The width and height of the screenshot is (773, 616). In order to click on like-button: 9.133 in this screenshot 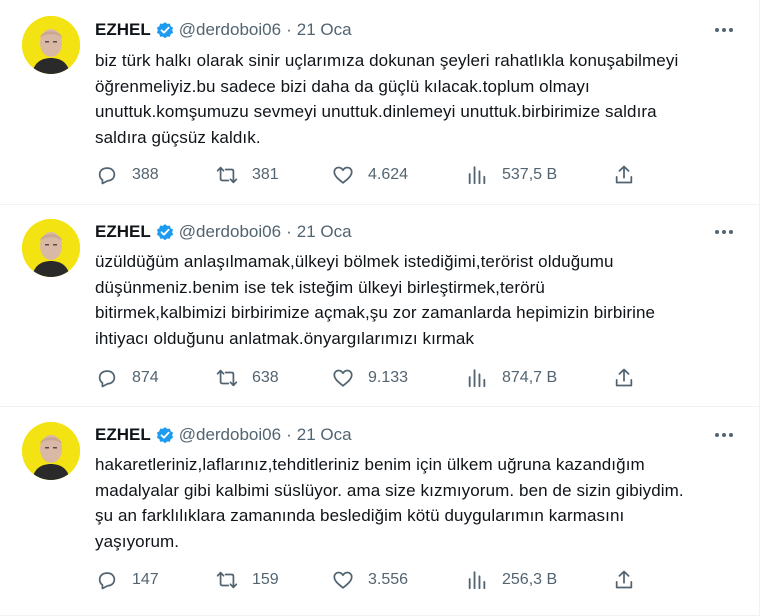, I will do `click(370, 378)`.